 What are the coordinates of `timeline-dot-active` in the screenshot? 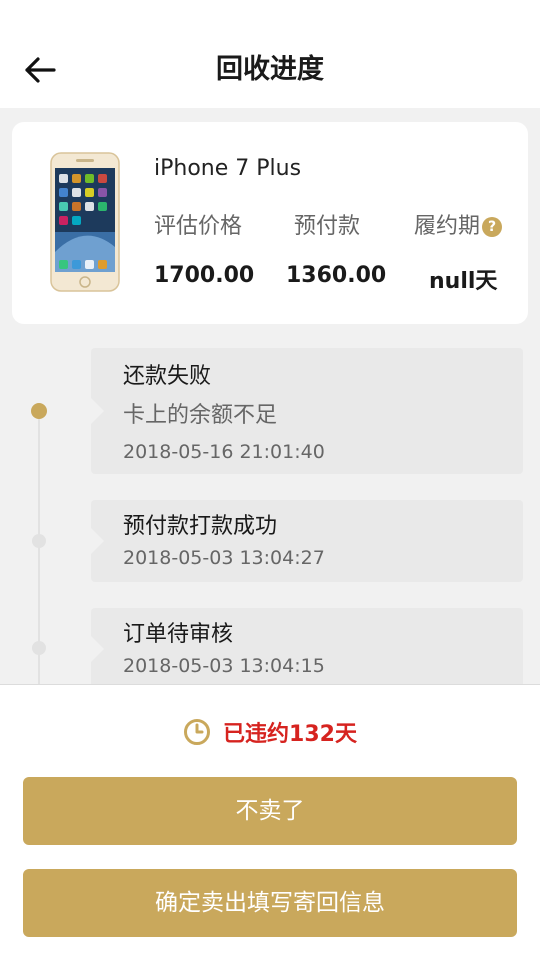 It's located at (39, 411).